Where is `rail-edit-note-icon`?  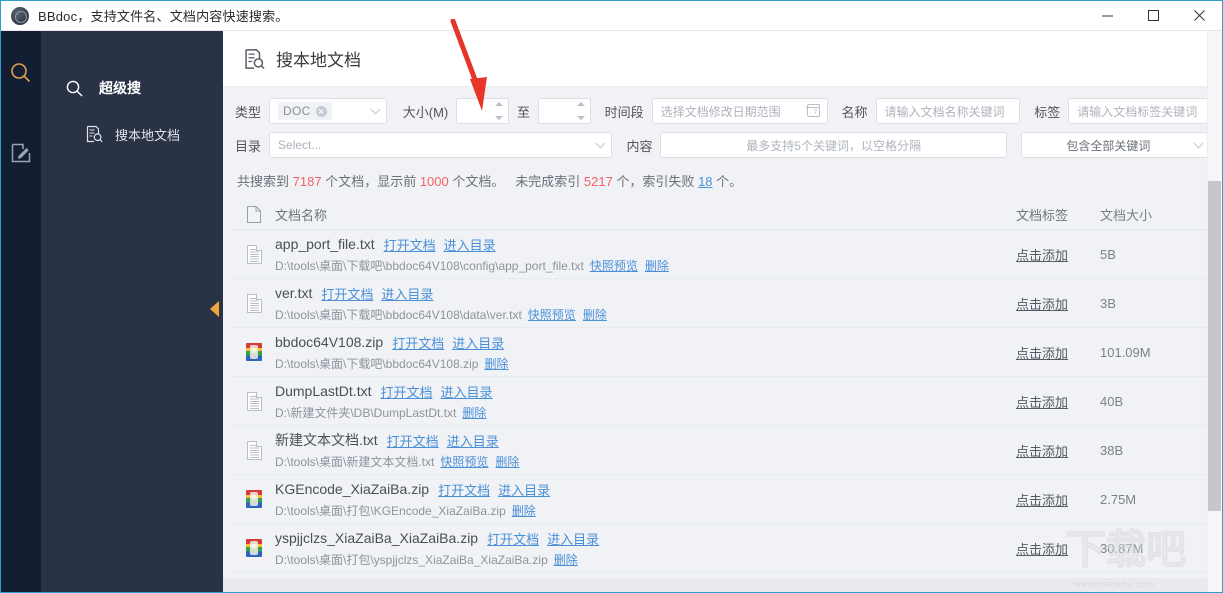
rail-edit-note-icon is located at coordinates (21, 153).